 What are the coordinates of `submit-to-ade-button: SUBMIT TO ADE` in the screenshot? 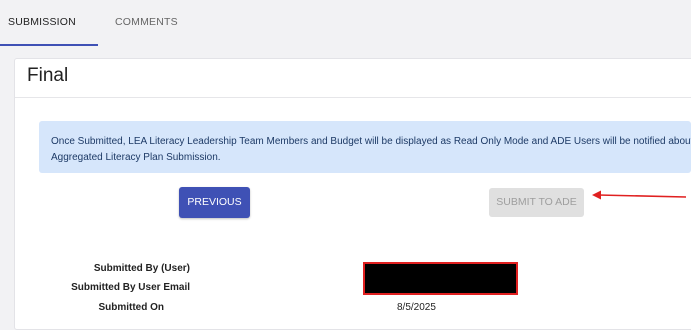 It's located at (536, 202).